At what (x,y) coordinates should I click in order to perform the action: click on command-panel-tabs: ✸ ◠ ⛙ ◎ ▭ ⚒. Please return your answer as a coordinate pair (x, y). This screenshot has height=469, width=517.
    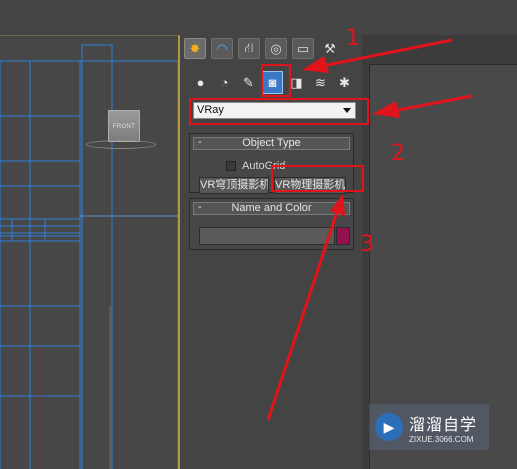
    Looking at the image, I should click on (262, 48).